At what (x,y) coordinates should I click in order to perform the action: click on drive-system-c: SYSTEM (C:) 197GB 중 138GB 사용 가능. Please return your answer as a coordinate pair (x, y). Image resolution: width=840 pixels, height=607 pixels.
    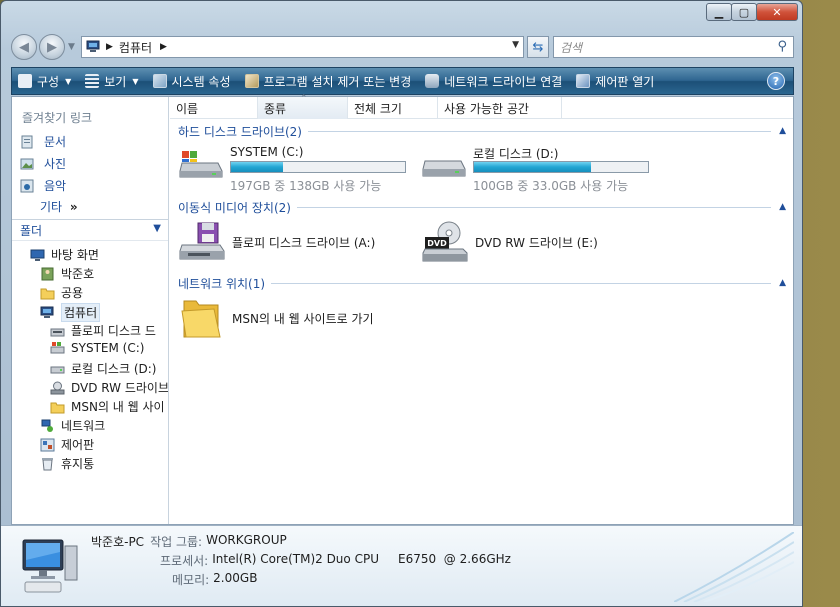
    Looking at the image, I should click on (298, 169).